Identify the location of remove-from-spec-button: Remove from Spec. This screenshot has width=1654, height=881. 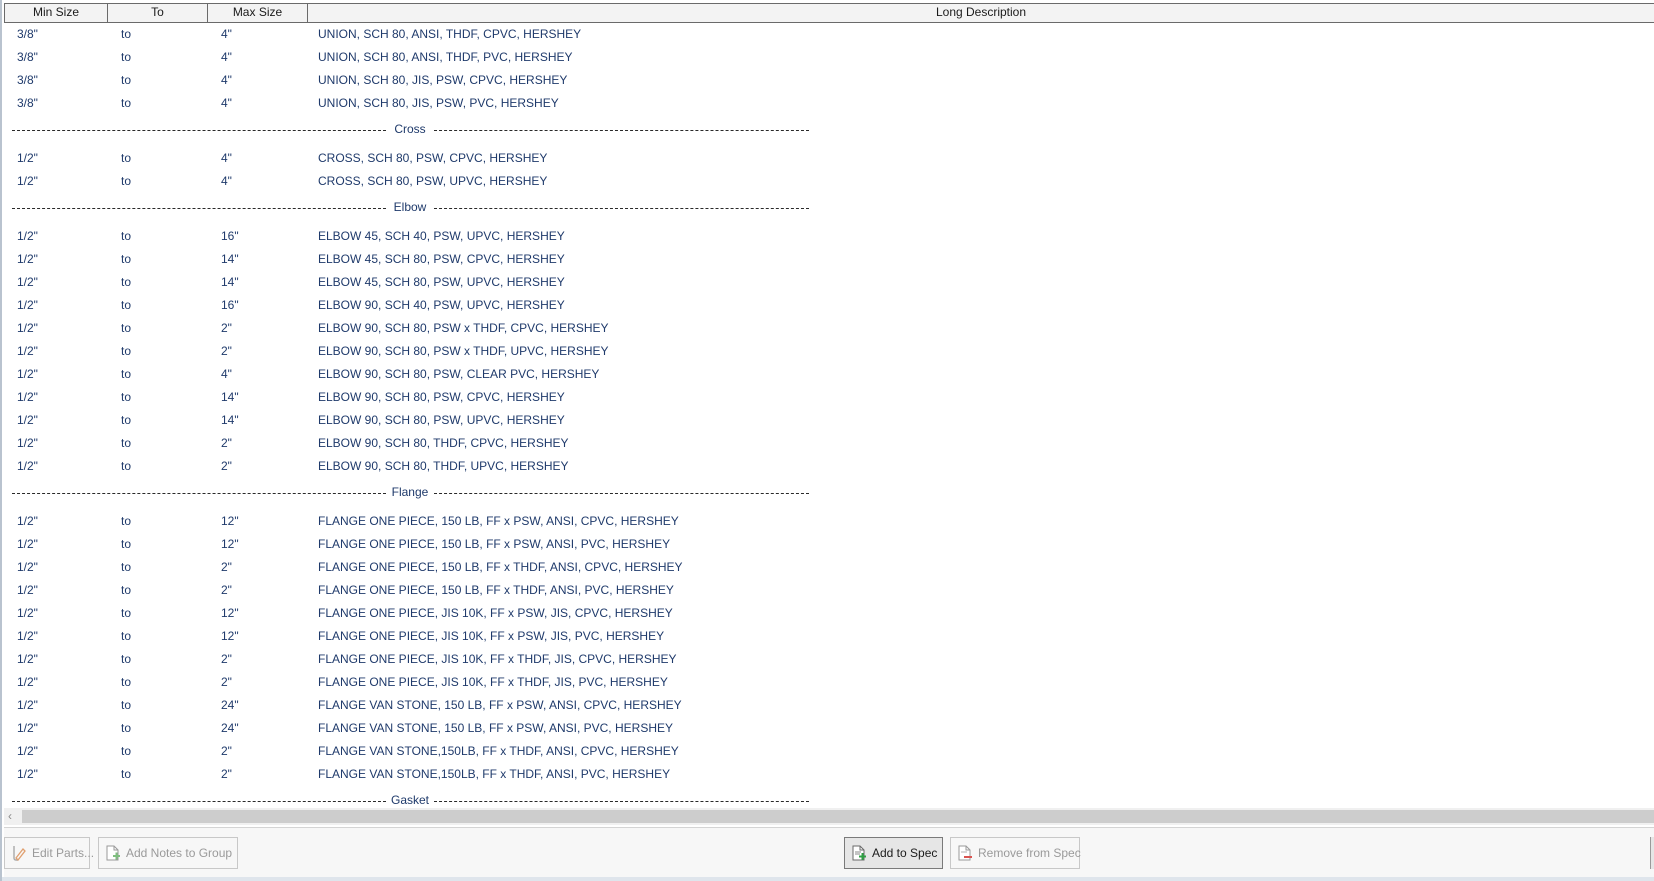
(1015, 853).